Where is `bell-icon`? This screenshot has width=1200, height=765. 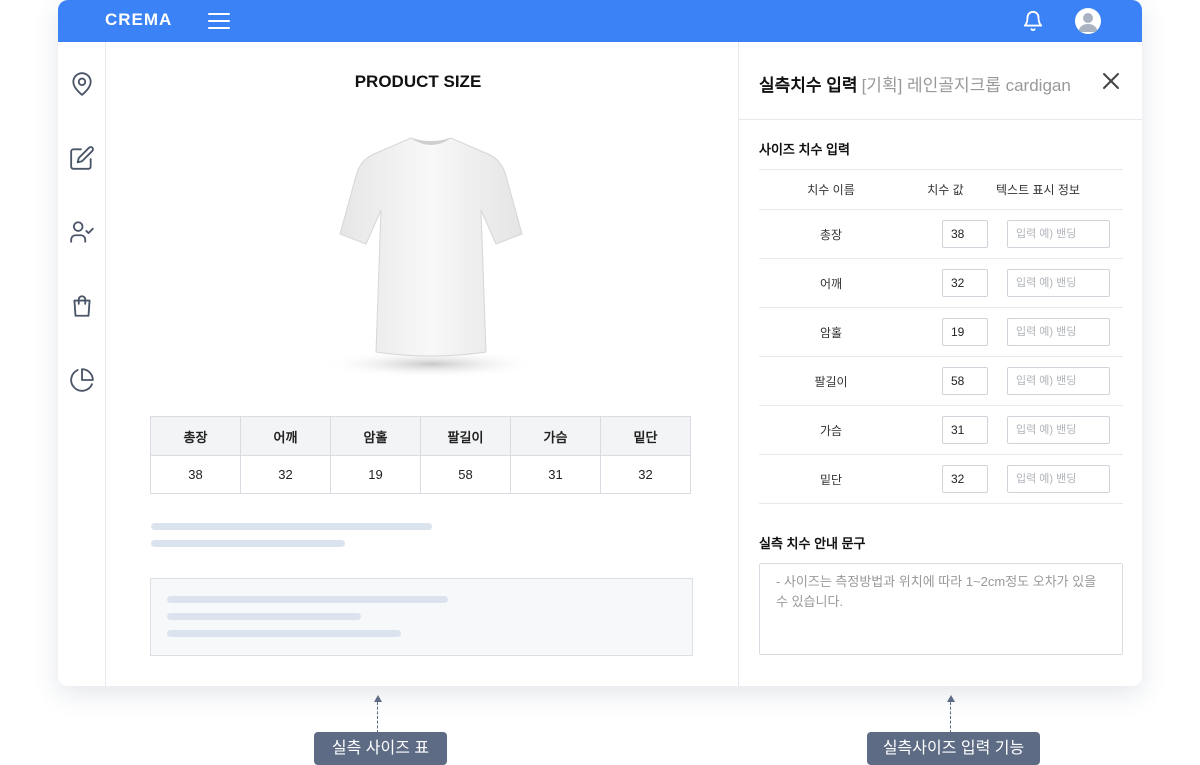
bell-icon is located at coordinates (1033, 21).